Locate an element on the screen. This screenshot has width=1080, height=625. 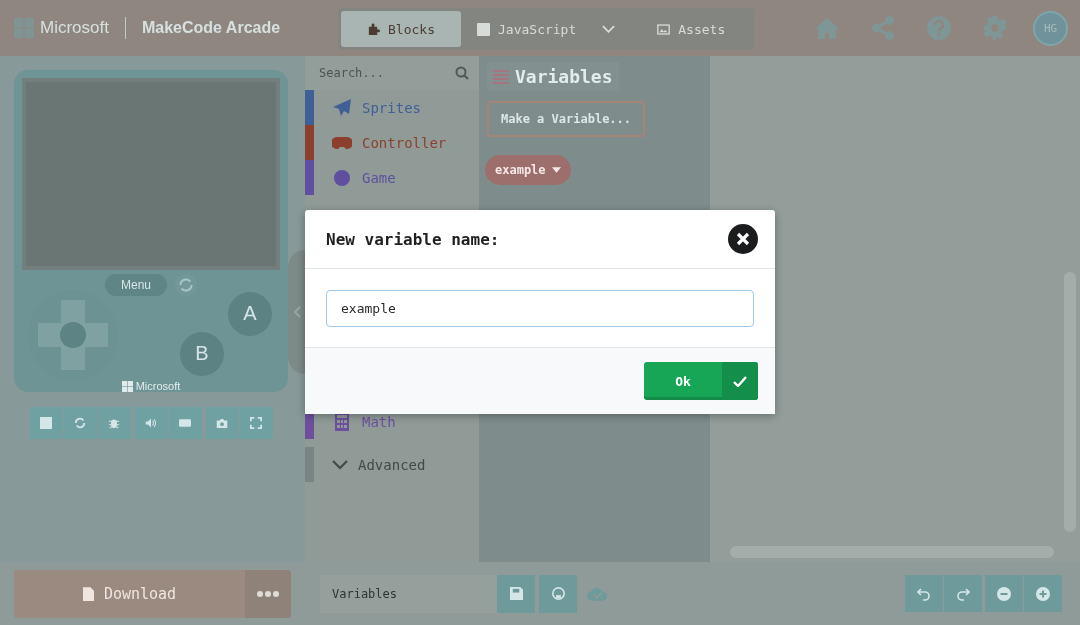
save-button is located at coordinates (516, 593).